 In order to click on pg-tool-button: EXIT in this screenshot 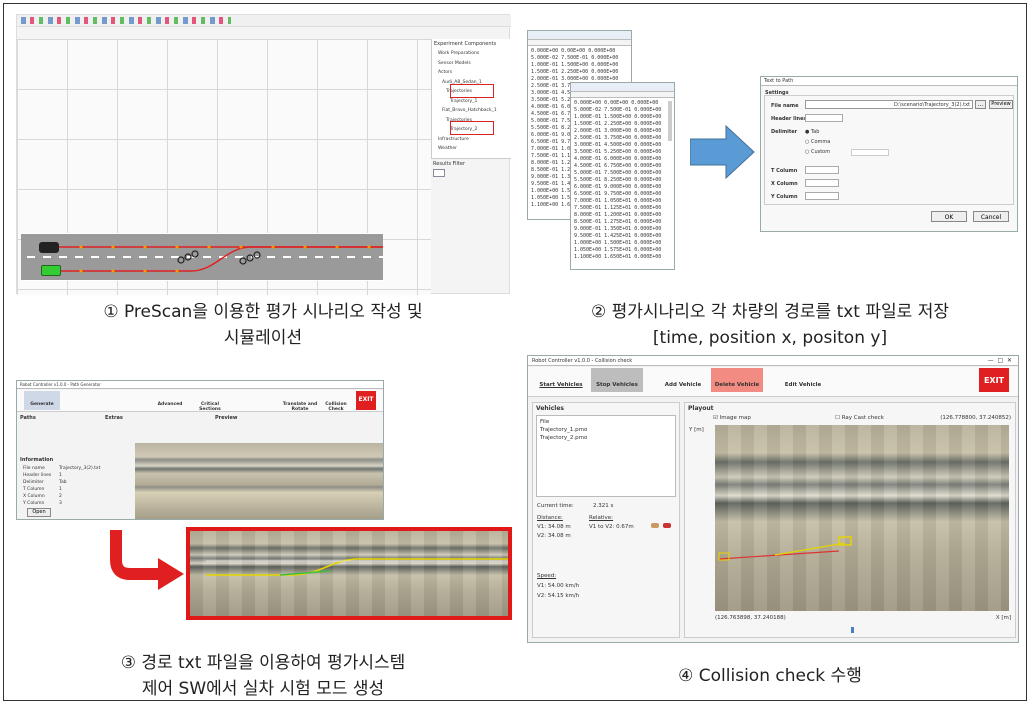, I will do `click(366, 400)`.